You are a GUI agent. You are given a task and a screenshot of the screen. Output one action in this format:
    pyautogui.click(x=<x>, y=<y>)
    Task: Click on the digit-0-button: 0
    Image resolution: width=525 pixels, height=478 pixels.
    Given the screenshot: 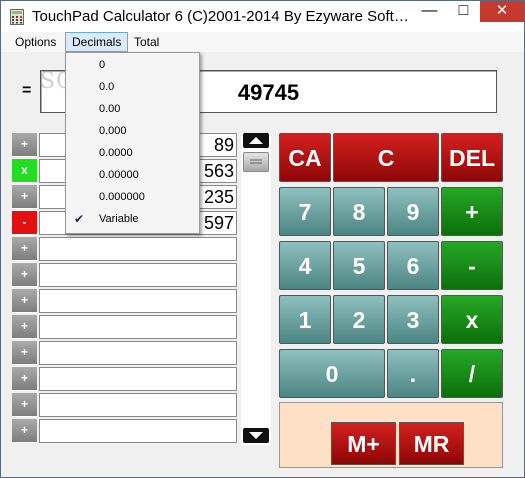 What is the action you would take?
    pyautogui.click(x=332, y=373)
    